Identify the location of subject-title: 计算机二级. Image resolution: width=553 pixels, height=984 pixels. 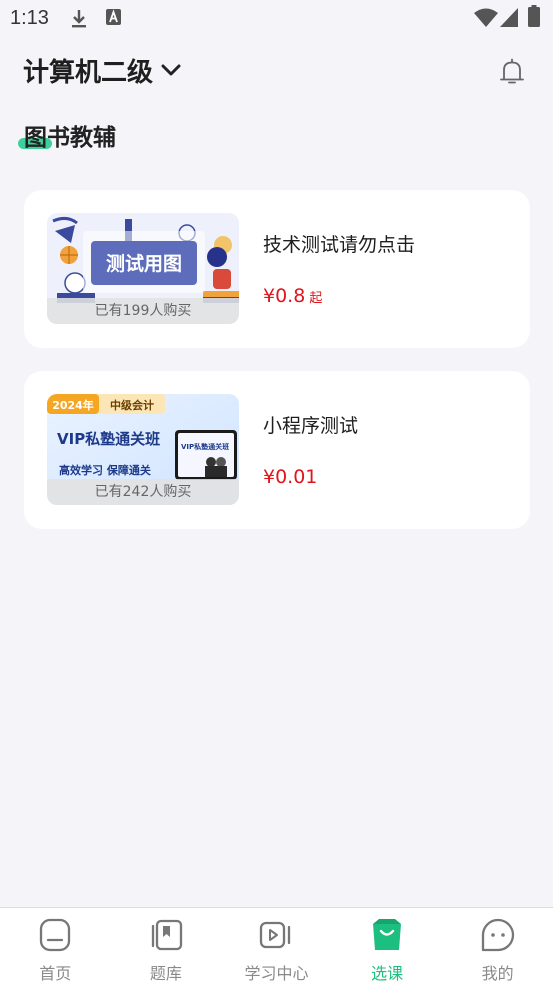
(88, 72).